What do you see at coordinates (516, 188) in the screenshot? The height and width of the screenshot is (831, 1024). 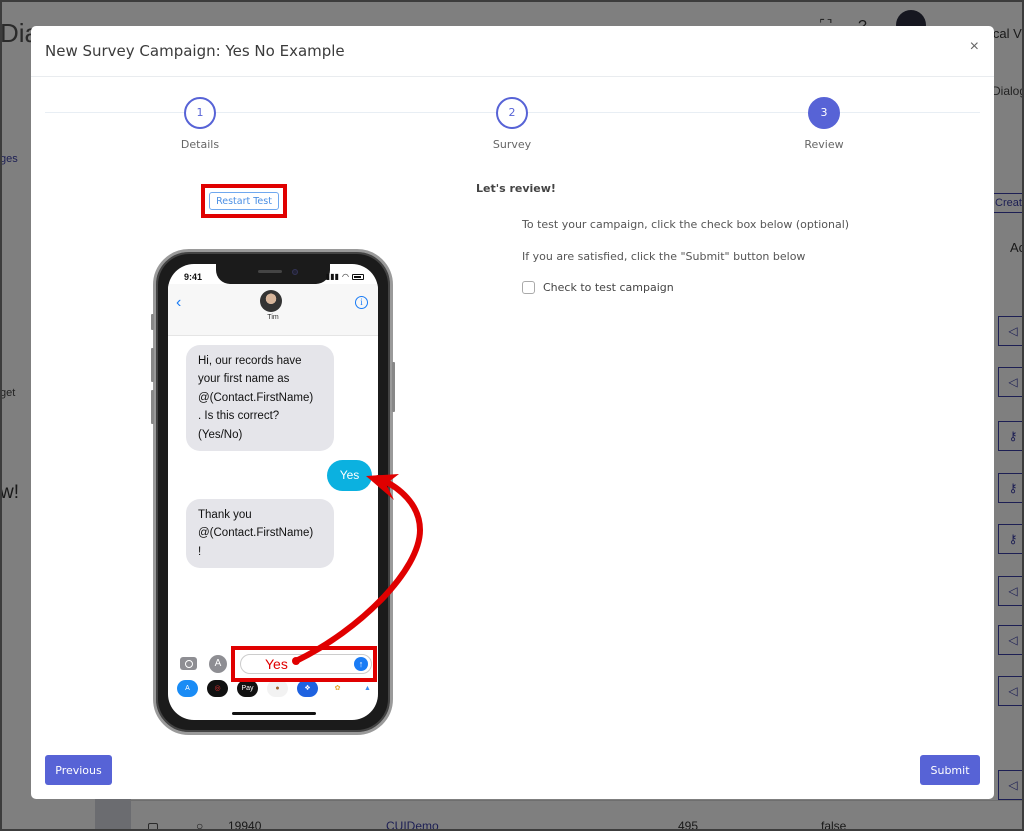 I see `review-heading: Let's review!` at bounding box center [516, 188].